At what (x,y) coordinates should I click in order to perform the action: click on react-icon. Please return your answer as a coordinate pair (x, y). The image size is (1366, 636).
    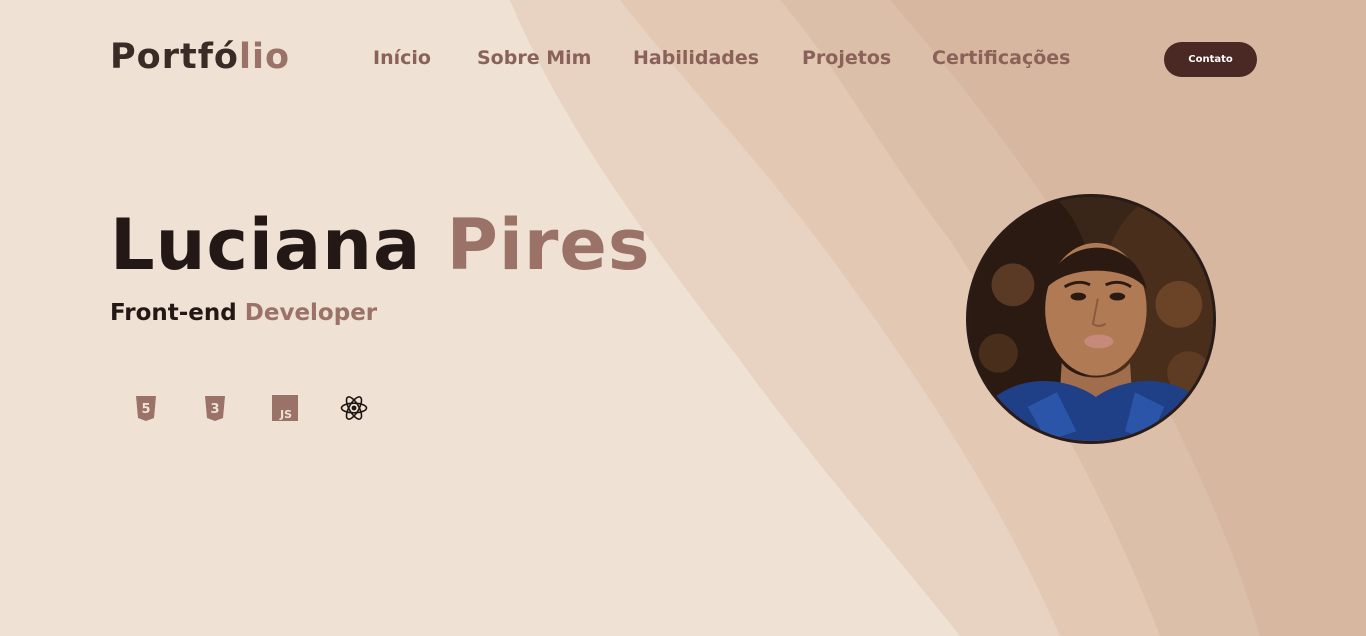
    Looking at the image, I should click on (354, 408).